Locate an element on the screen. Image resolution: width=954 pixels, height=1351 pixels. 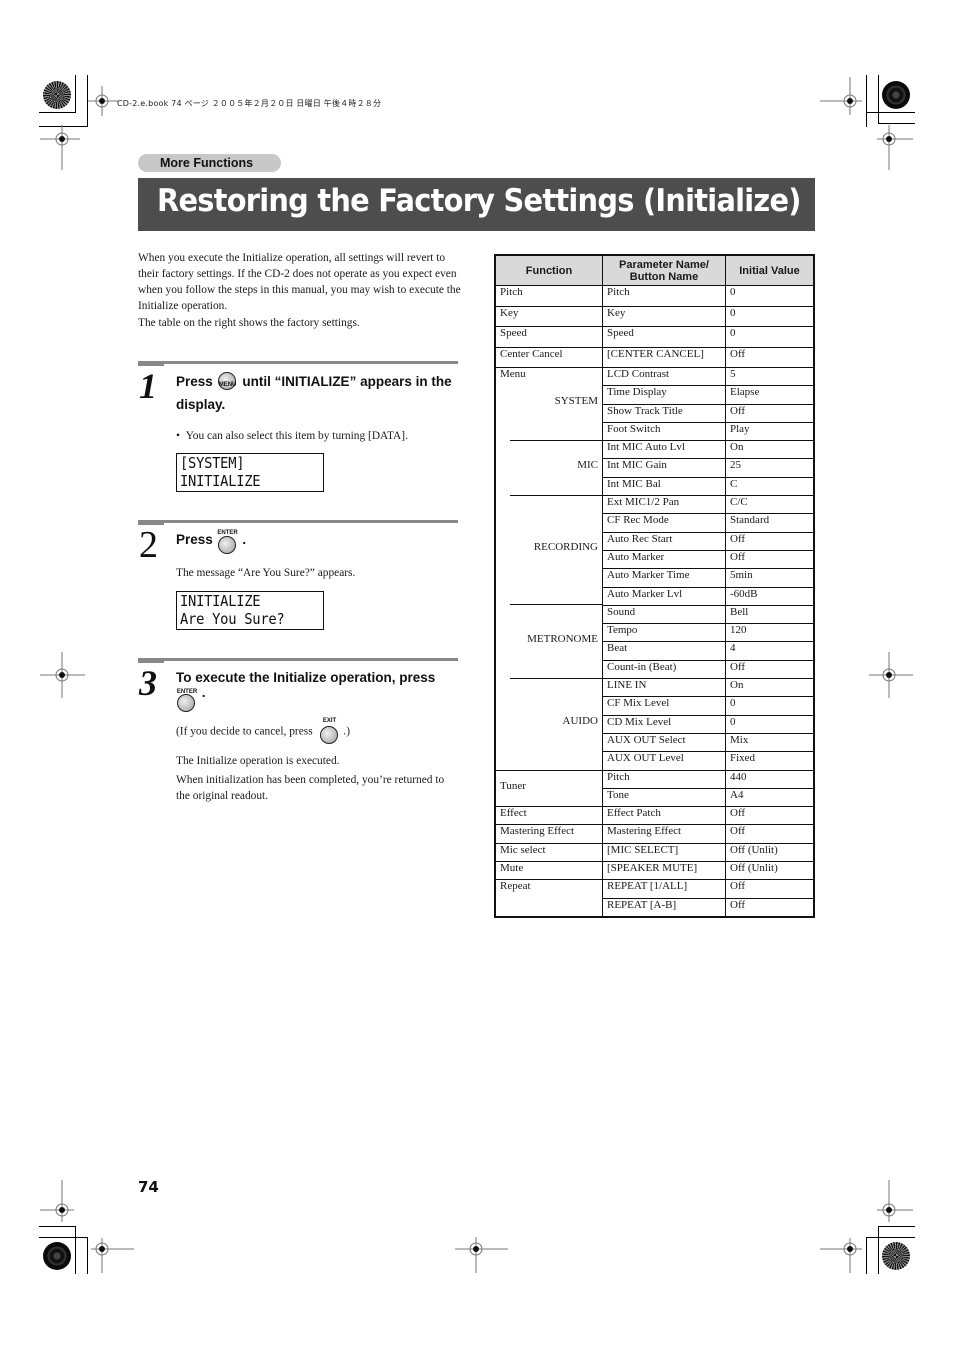
table-row: MIC Int MIC Gain 25 is located at coordinates (654, 468).